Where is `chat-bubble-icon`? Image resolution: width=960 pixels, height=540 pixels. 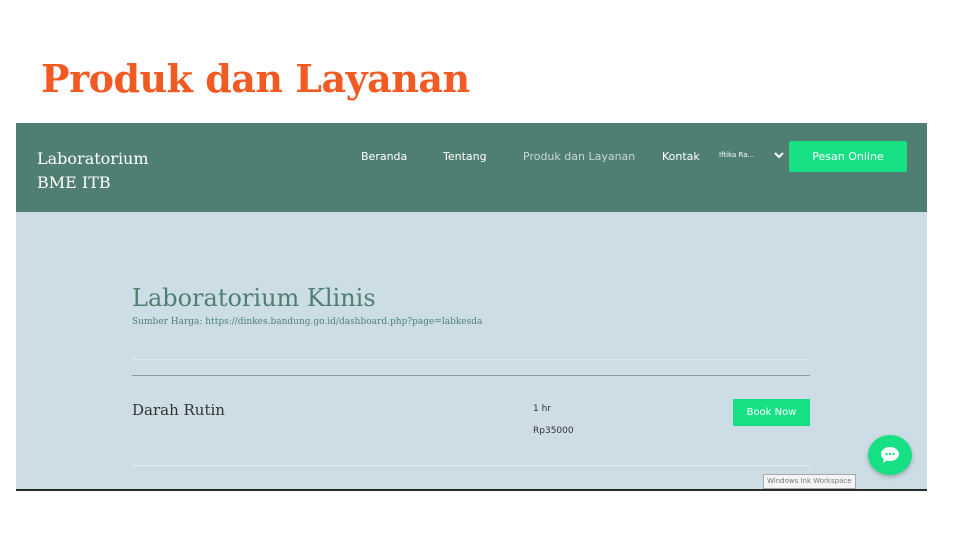
chat-bubble-icon is located at coordinates (890, 455).